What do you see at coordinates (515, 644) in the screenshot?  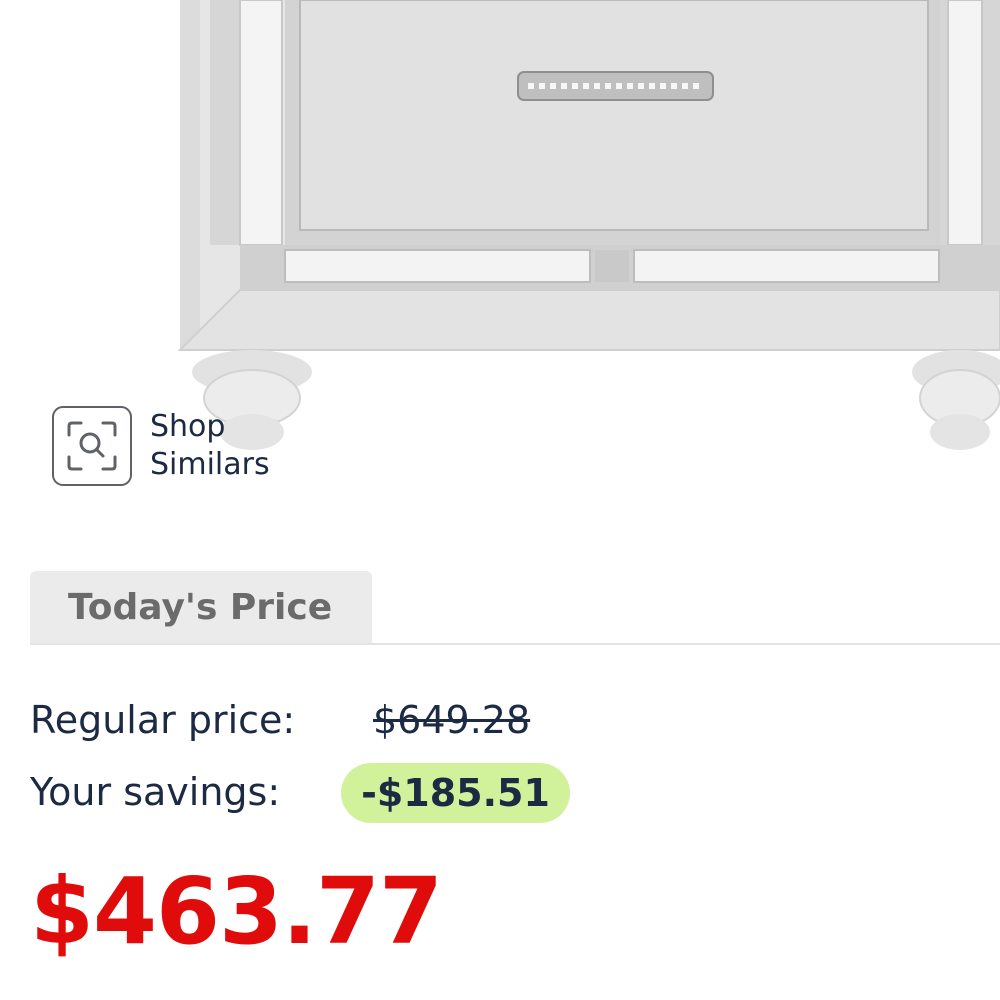 I see `tab-divider` at bounding box center [515, 644].